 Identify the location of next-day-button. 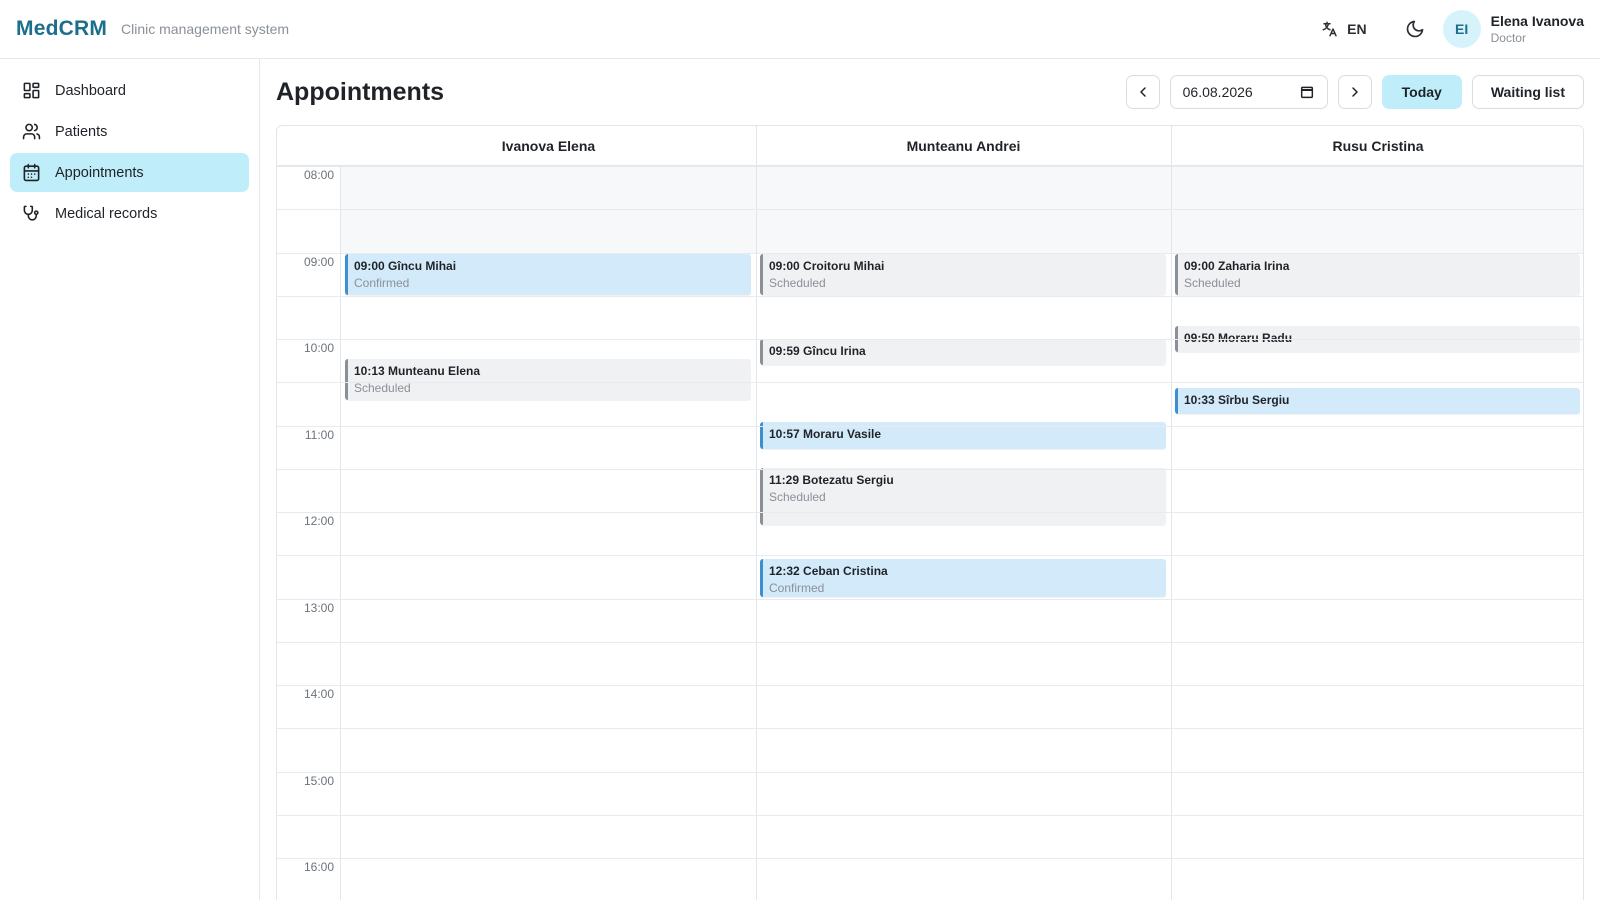
(1354, 92).